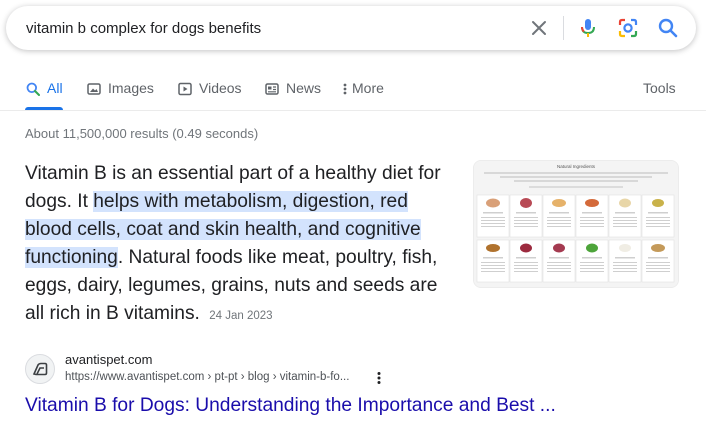 Image resolution: width=706 pixels, height=437 pixels. What do you see at coordinates (628, 28) in the screenshot?
I see `google-lens-icon` at bounding box center [628, 28].